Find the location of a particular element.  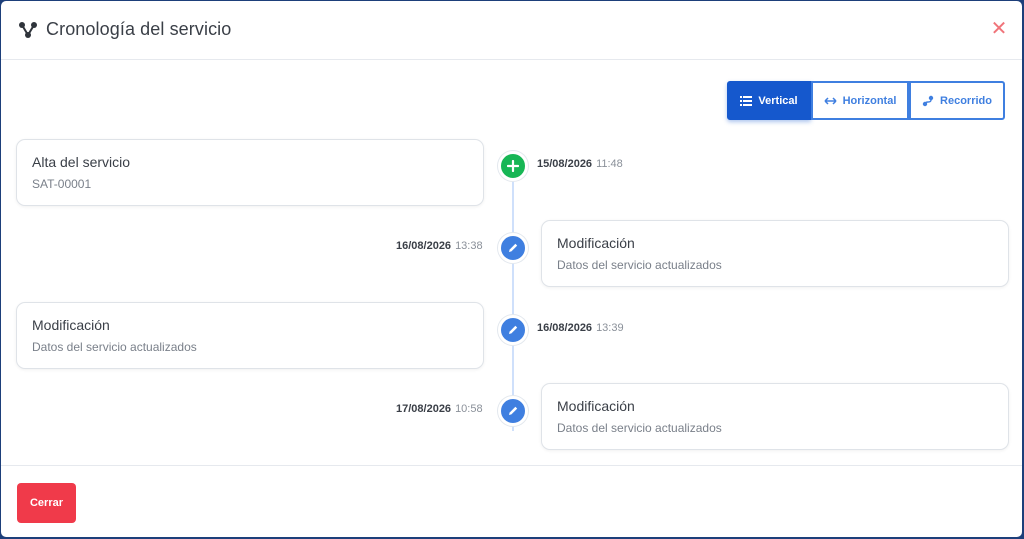

timeline-axis is located at coordinates (513, 298).